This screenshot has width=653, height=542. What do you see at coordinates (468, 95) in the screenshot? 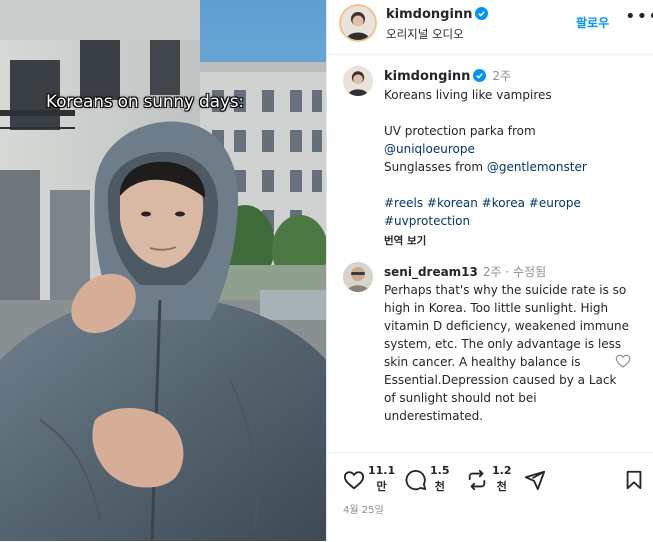
I see `caption-line-1: Koreans living like vampires` at bounding box center [468, 95].